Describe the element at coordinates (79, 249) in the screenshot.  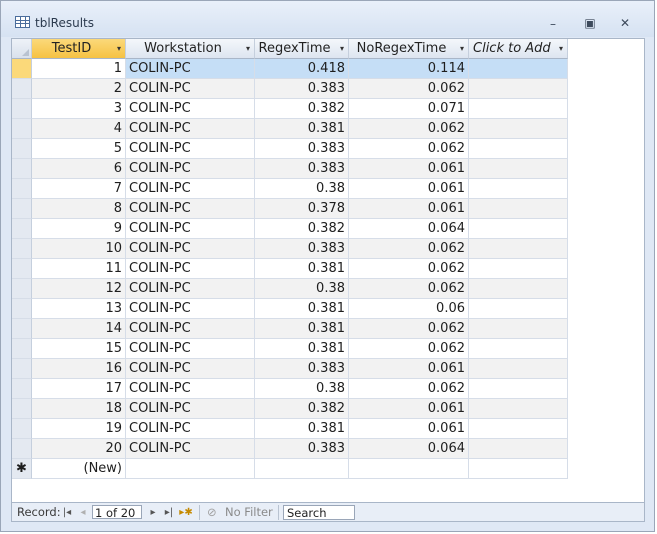
I see `cell-testid: 10` at that location.